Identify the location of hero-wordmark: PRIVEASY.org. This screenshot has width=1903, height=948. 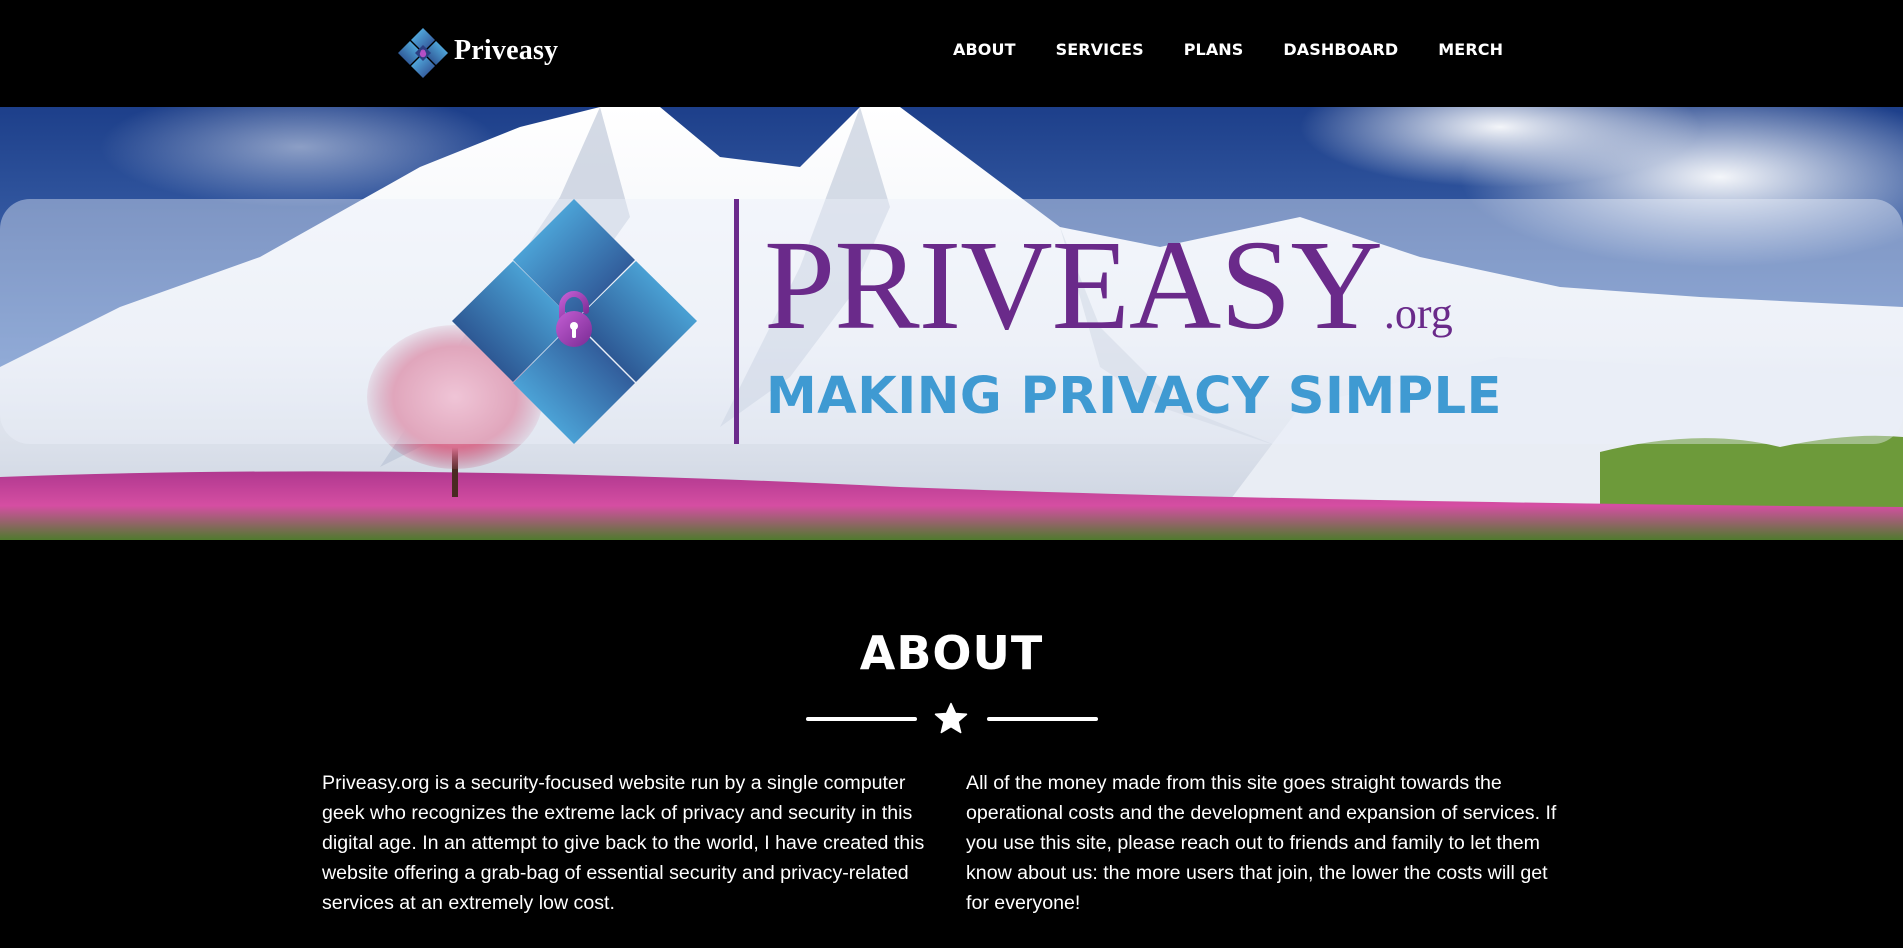
(1108, 285).